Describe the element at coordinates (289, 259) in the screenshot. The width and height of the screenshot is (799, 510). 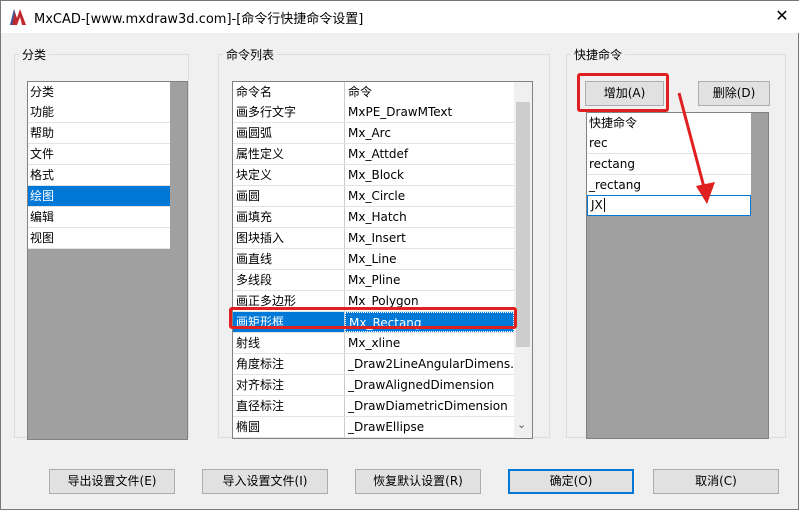
I see `command-name-cell: 画直线` at that location.